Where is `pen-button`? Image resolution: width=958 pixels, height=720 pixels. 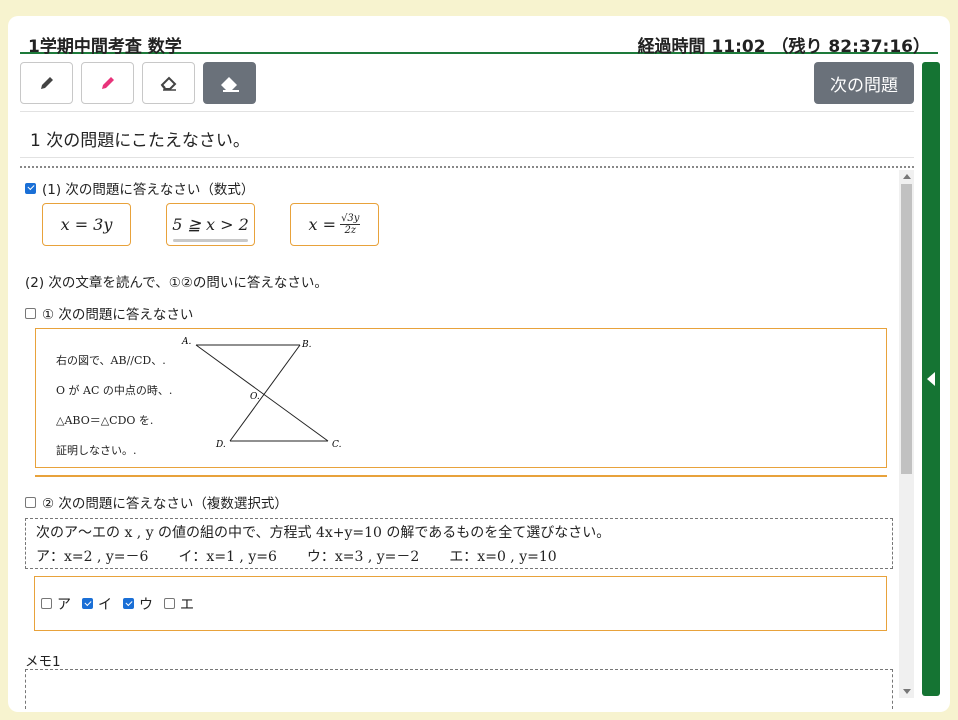
pen-button is located at coordinates (107, 83).